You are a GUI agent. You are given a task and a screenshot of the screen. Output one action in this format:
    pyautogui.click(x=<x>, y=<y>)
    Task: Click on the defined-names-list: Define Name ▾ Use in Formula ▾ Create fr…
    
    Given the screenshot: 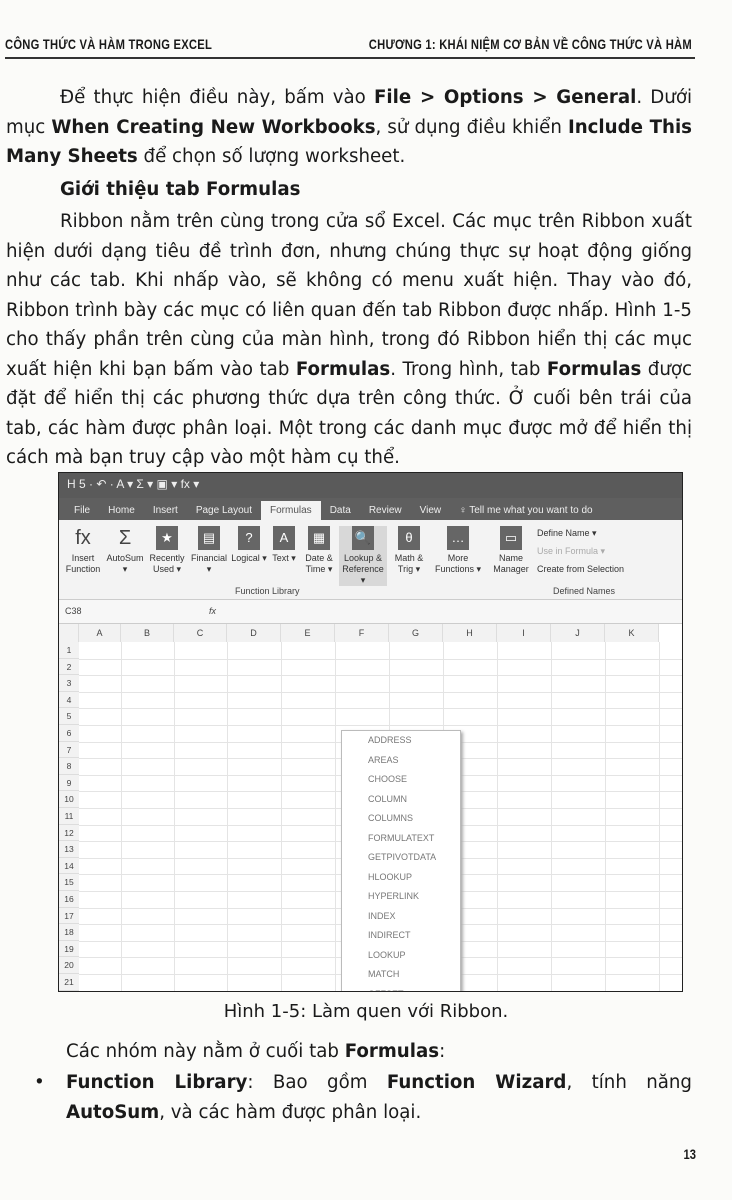 What is the action you would take?
    pyautogui.click(x=580, y=551)
    